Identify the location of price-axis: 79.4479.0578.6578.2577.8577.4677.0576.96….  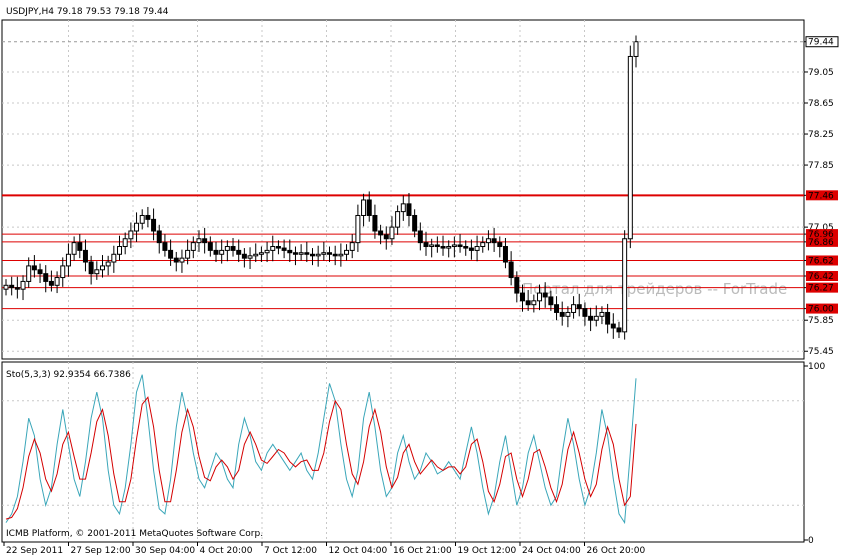
(821, 196).